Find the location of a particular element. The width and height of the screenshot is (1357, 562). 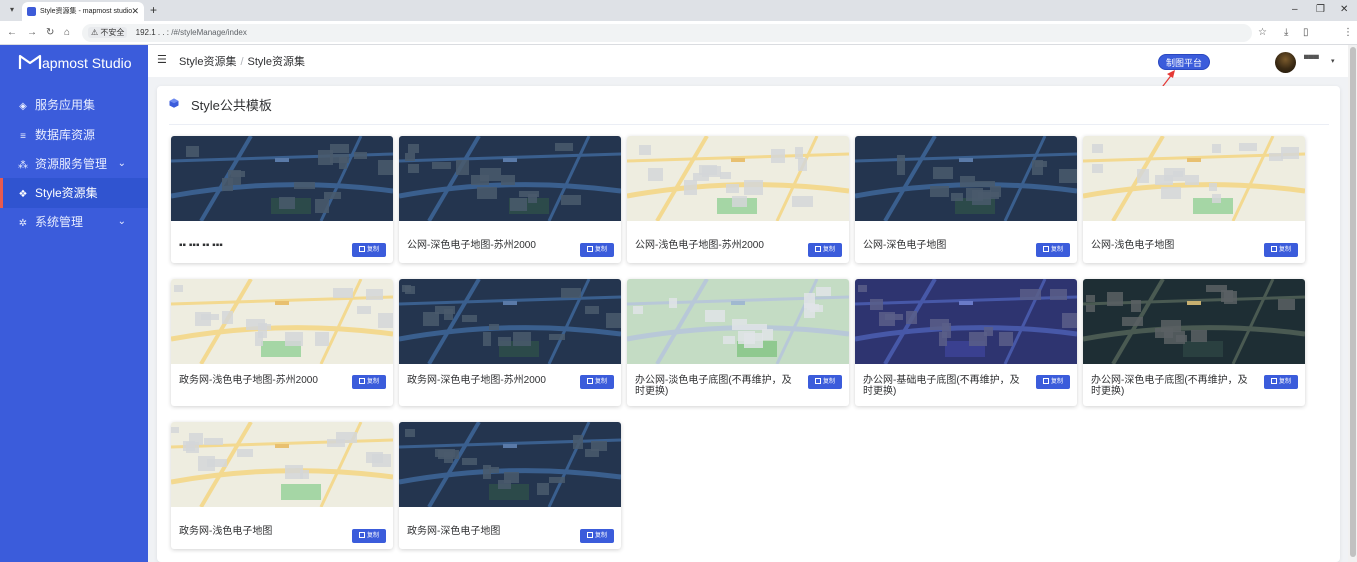

breadcrumb: Style资源集 / Style资源集 is located at coordinates (242, 61).